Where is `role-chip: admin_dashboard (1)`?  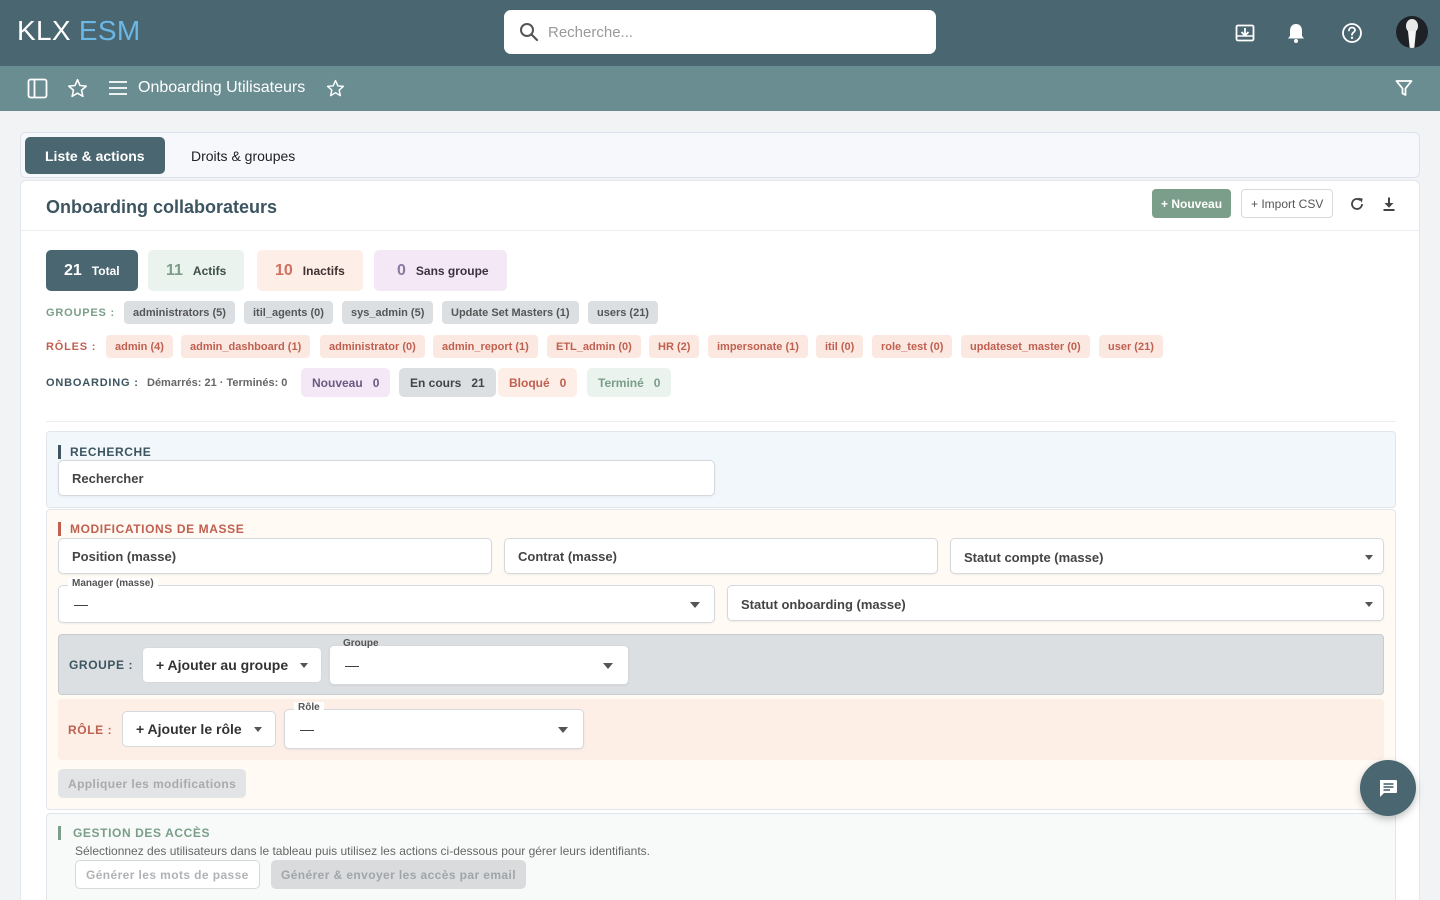 role-chip: admin_dashboard (1) is located at coordinates (246, 346).